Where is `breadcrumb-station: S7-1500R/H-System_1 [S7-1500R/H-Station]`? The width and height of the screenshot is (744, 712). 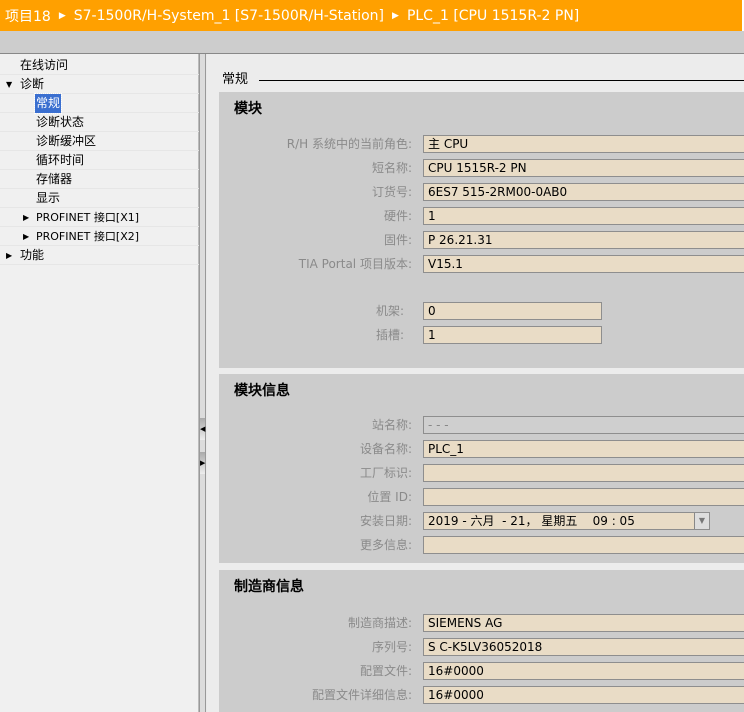 breadcrumb-station: S7-1500R/H-System_1 [S7-1500R/H-Station] is located at coordinates (229, 16).